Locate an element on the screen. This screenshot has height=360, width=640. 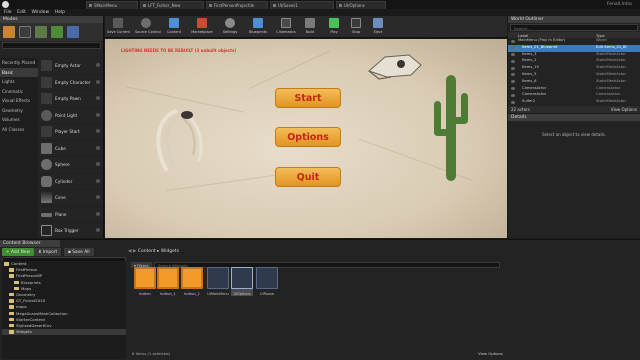
type-column-header: Type is located at coordinates (600, 35).